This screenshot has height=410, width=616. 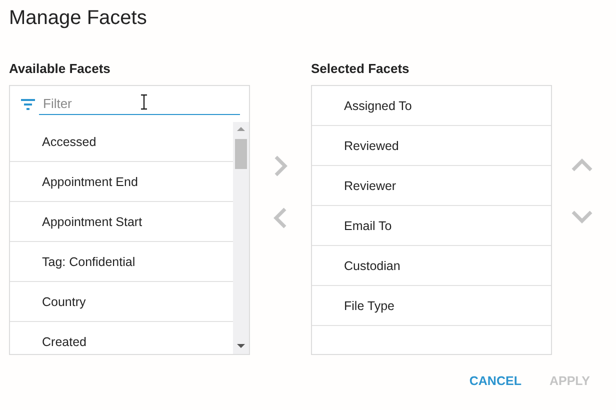 I want to click on dialog-title: Manage Facets, so click(x=78, y=18).